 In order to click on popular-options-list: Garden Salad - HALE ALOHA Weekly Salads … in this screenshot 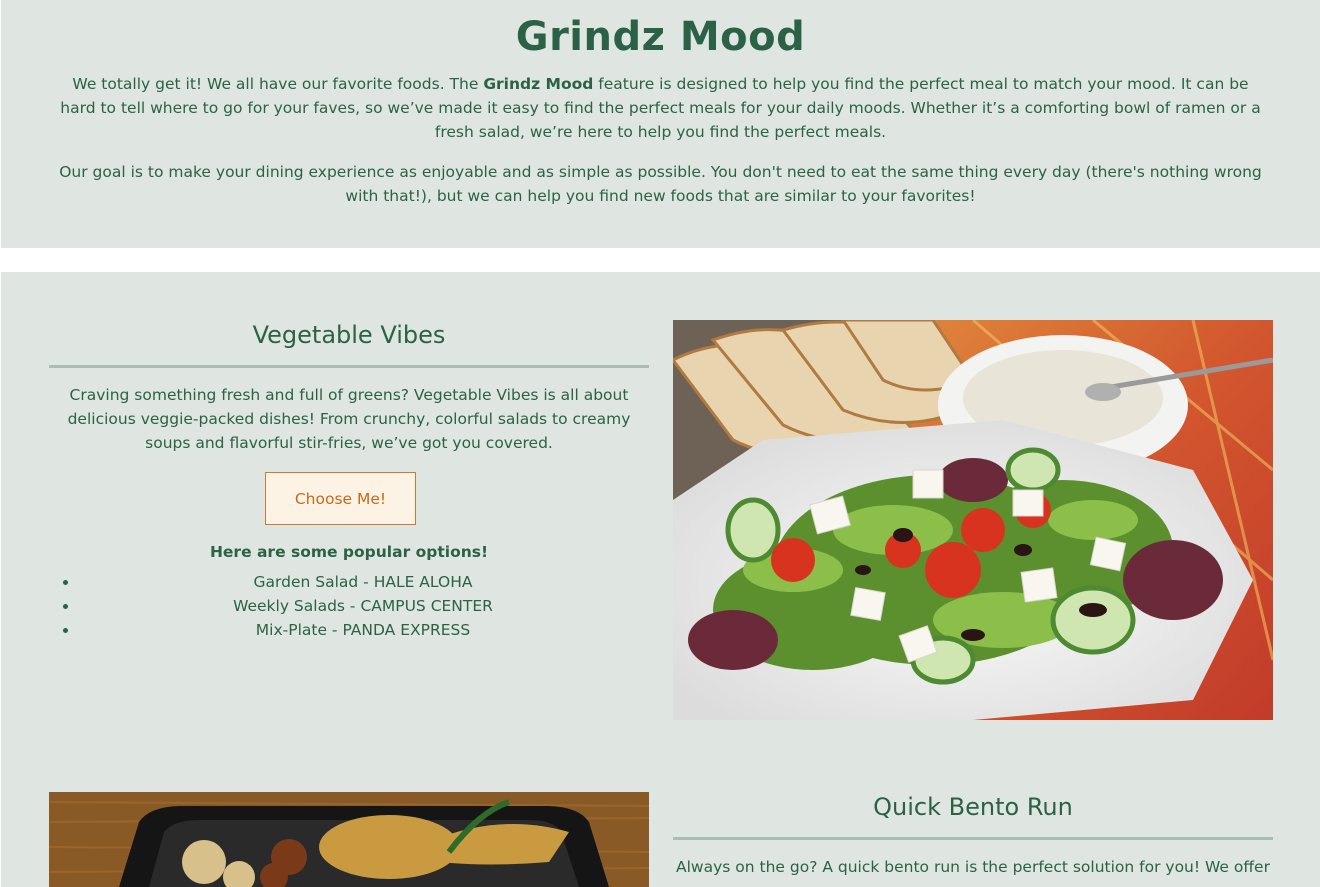, I will do `click(363, 606)`.